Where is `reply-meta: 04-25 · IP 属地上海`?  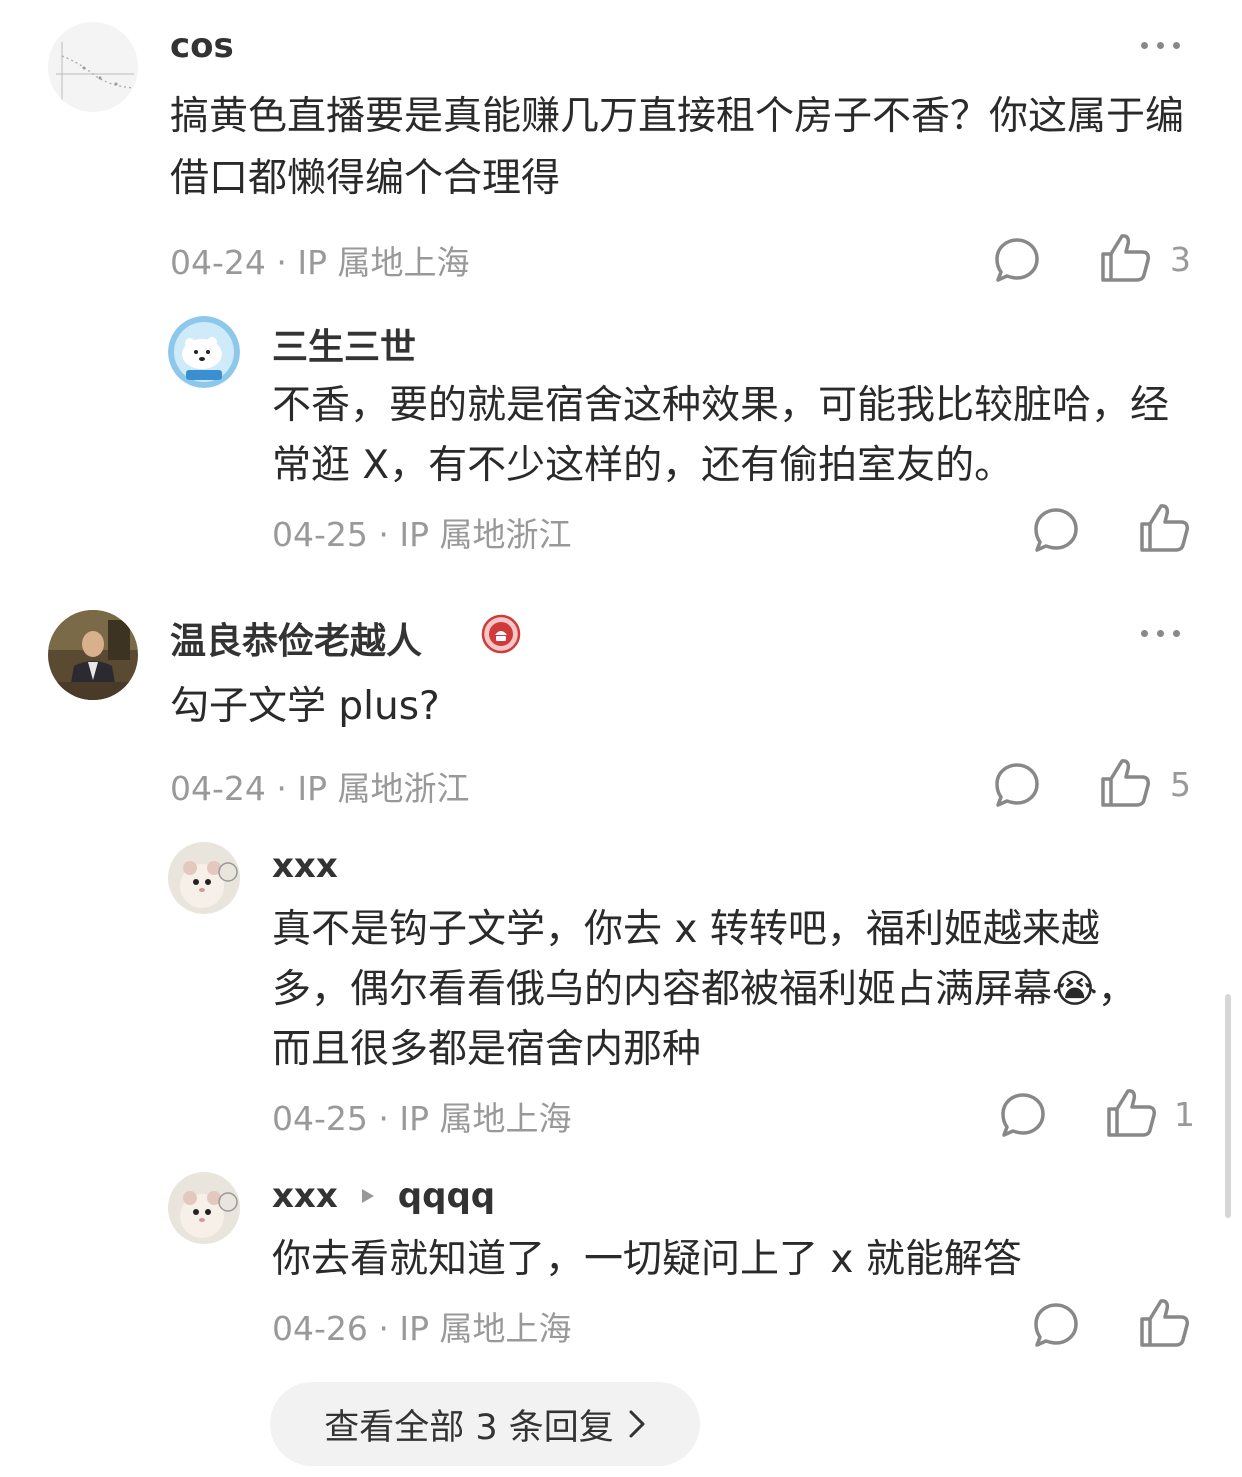 reply-meta: 04-25 · IP 属地上海 is located at coordinates (422, 1118).